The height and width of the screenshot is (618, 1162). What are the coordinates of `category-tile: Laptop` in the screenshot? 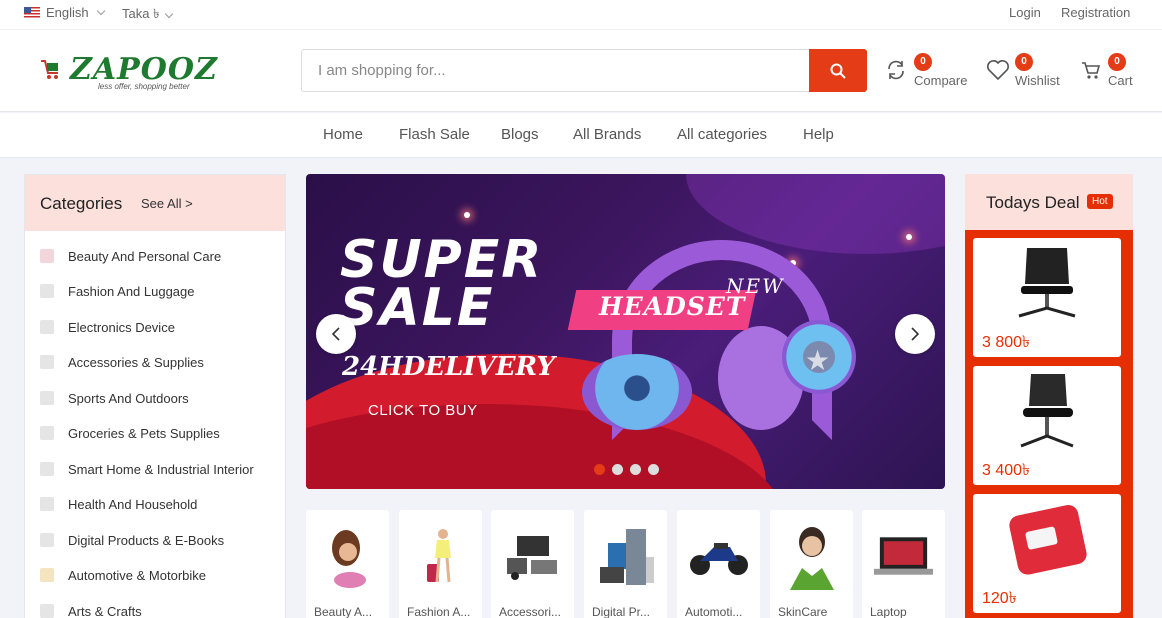 It's located at (903, 564).